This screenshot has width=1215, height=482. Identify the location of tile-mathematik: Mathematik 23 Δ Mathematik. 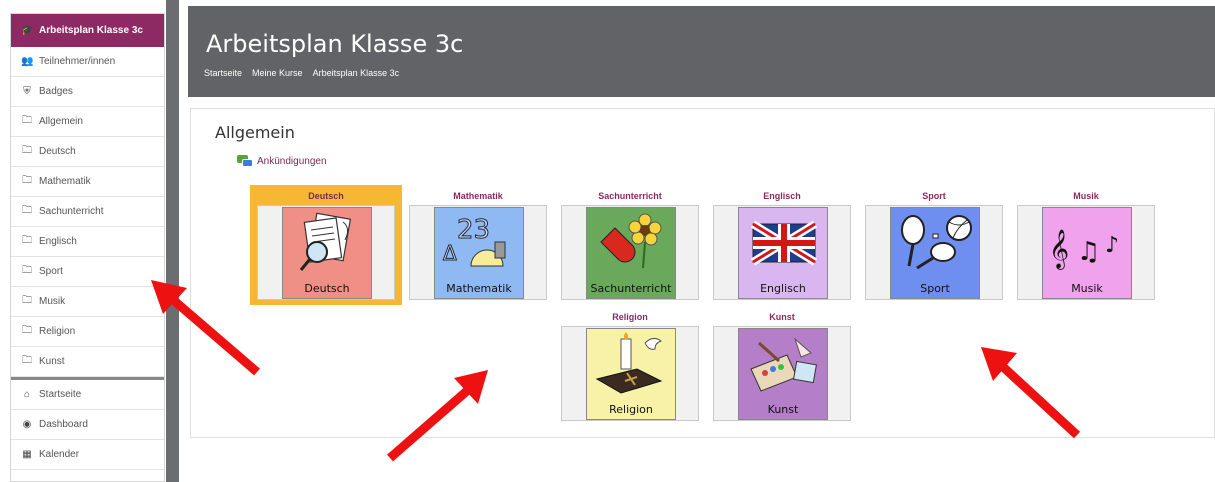
(478, 245).